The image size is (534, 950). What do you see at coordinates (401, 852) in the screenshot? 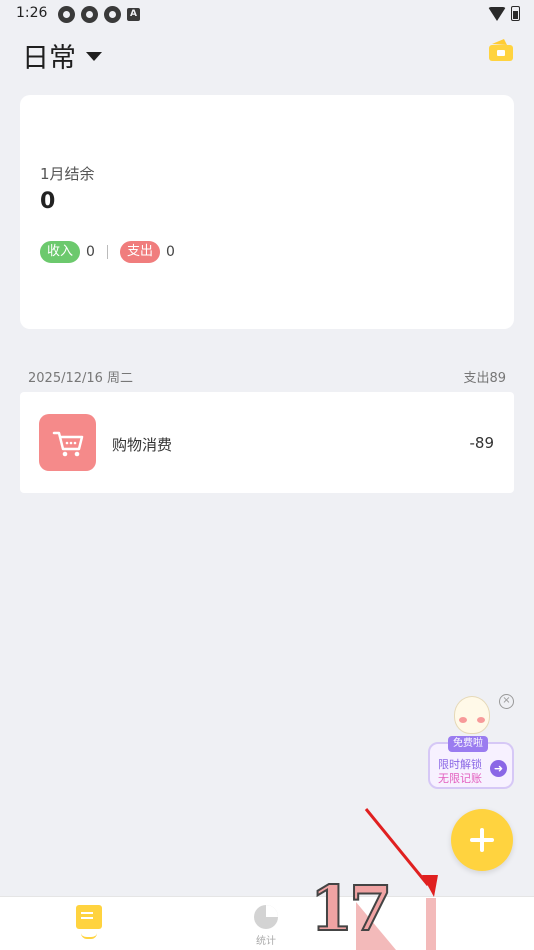
I see `red-arrow-icon` at bounding box center [401, 852].